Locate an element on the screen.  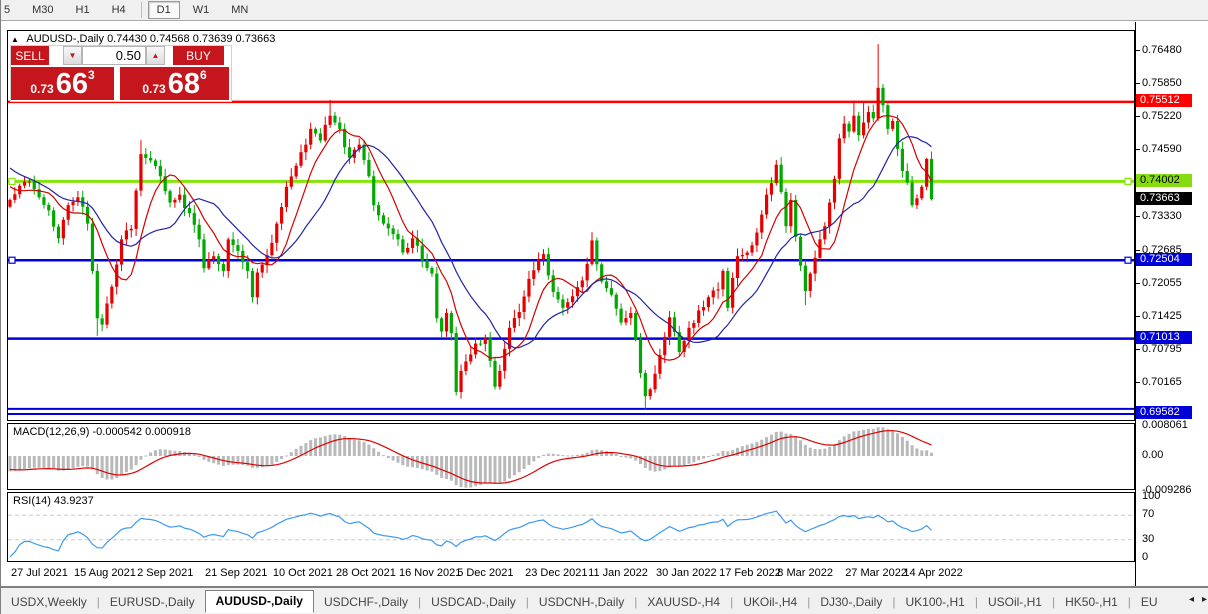
chart-tab-dj30--daily: DJ30-,Daily is located at coordinates (851, 602).